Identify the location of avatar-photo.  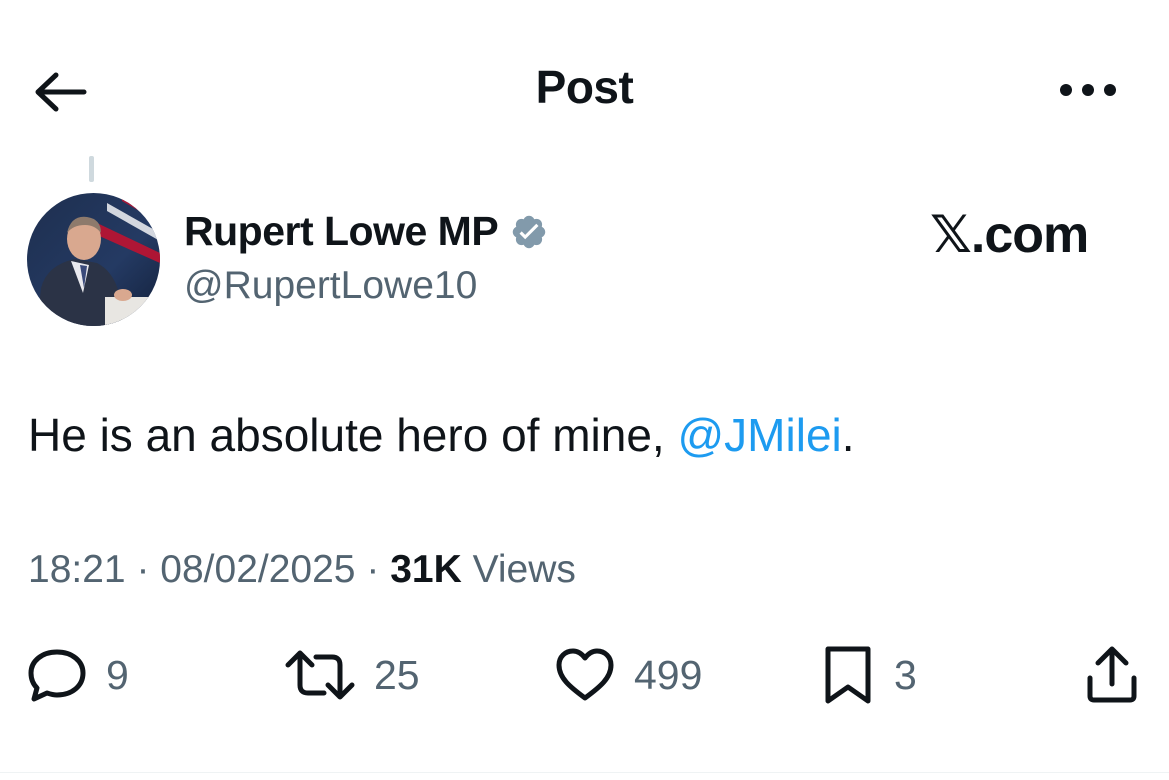
(93, 259).